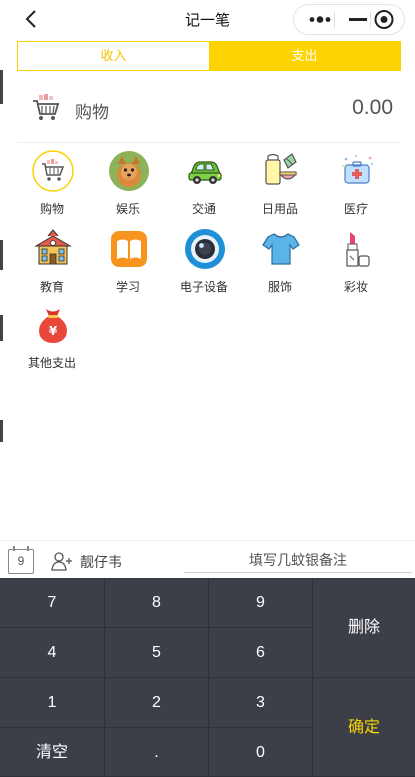 The height and width of the screenshot is (777, 415). Describe the element at coordinates (52, 752) in the screenshot. I see `clear-button: 清空` at that location.